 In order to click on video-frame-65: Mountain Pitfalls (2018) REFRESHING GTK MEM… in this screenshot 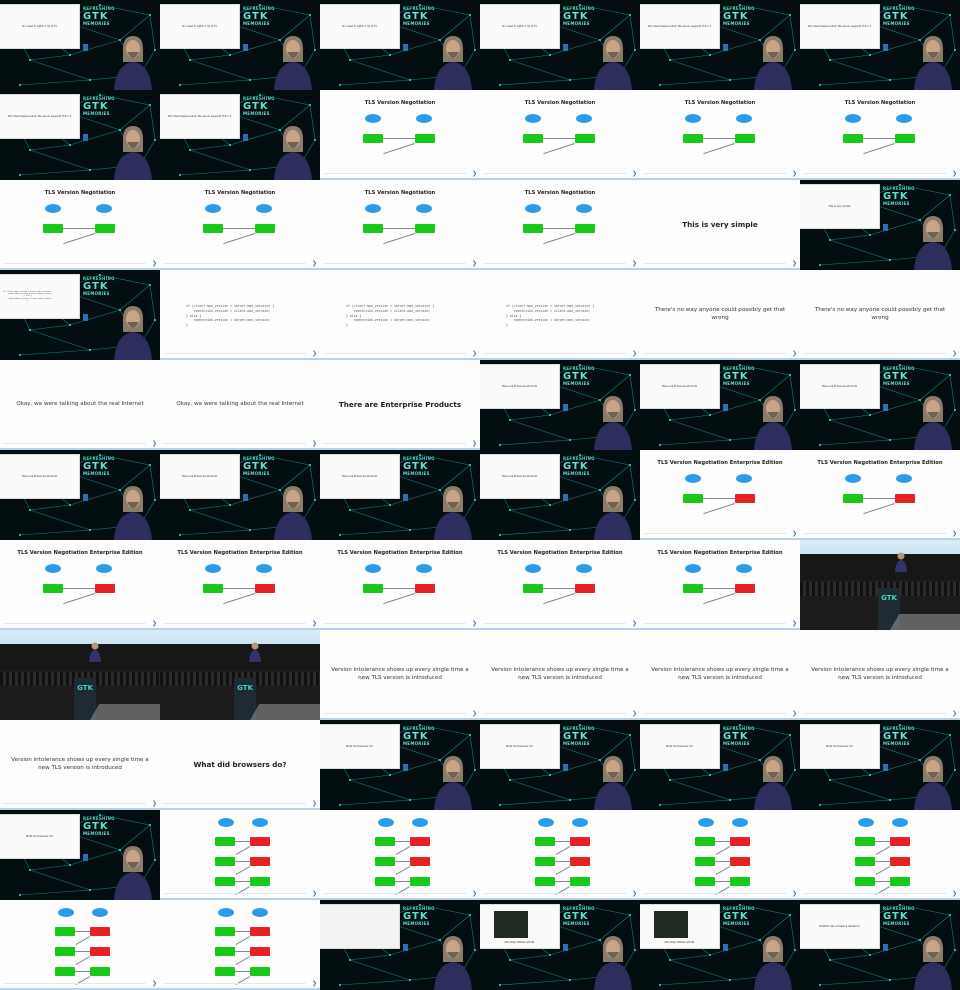, I will do `click(720, 945)`.